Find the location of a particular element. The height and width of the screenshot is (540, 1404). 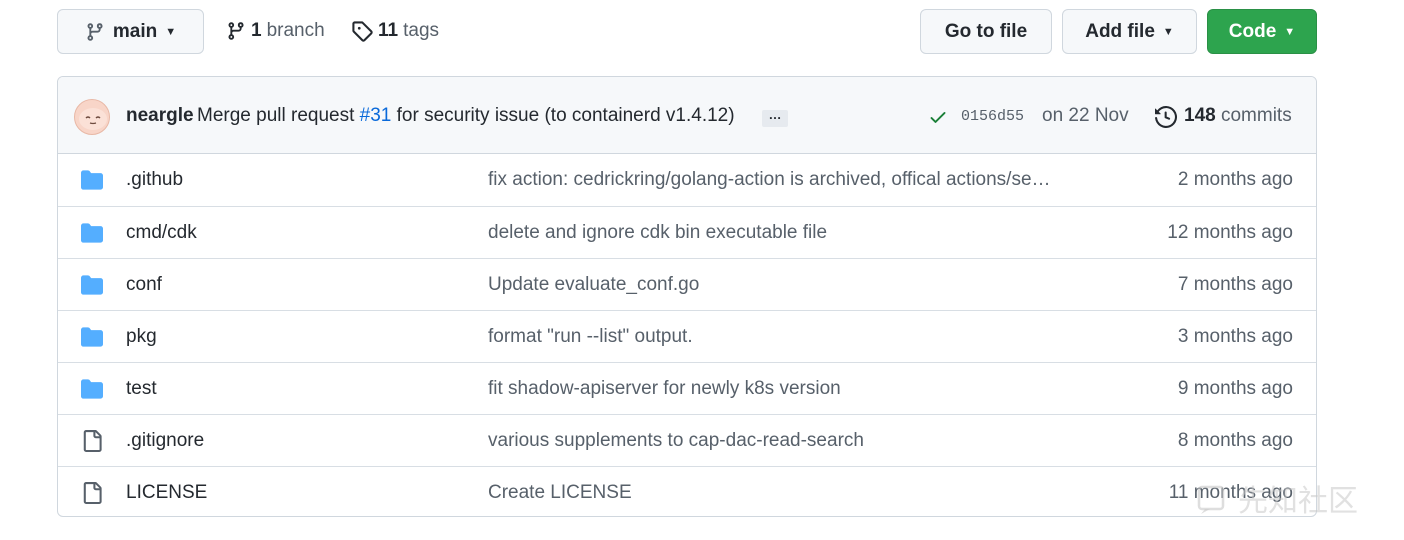

avatar-face-icon is located at coordinates (93, 119).